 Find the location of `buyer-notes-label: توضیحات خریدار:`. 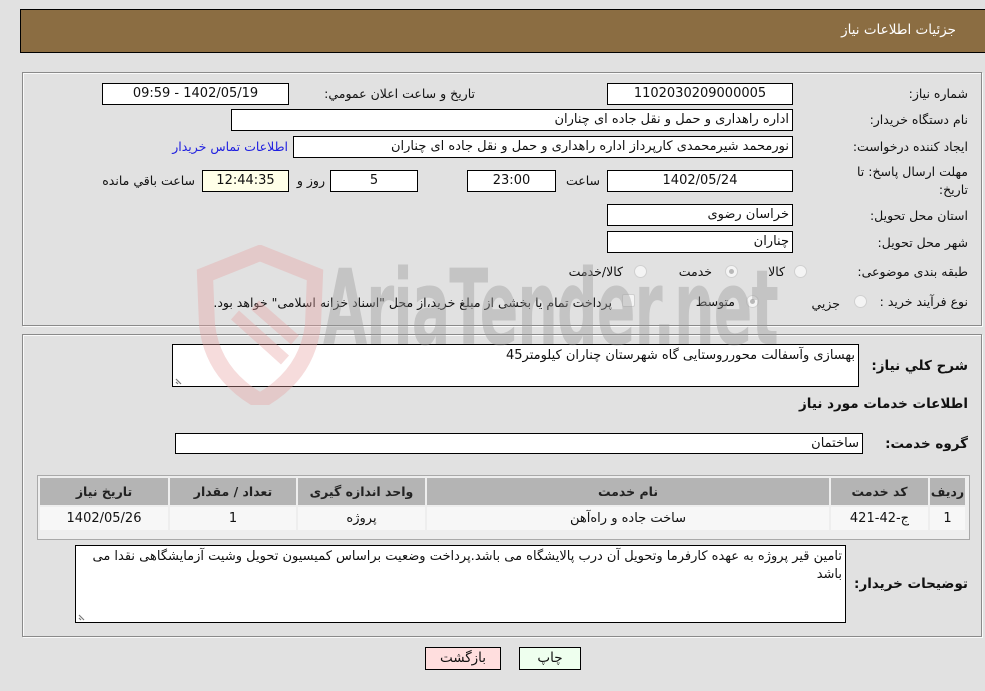

buyer-notes-label: توضیحات خریدار: is located at coordinates (911, 584).